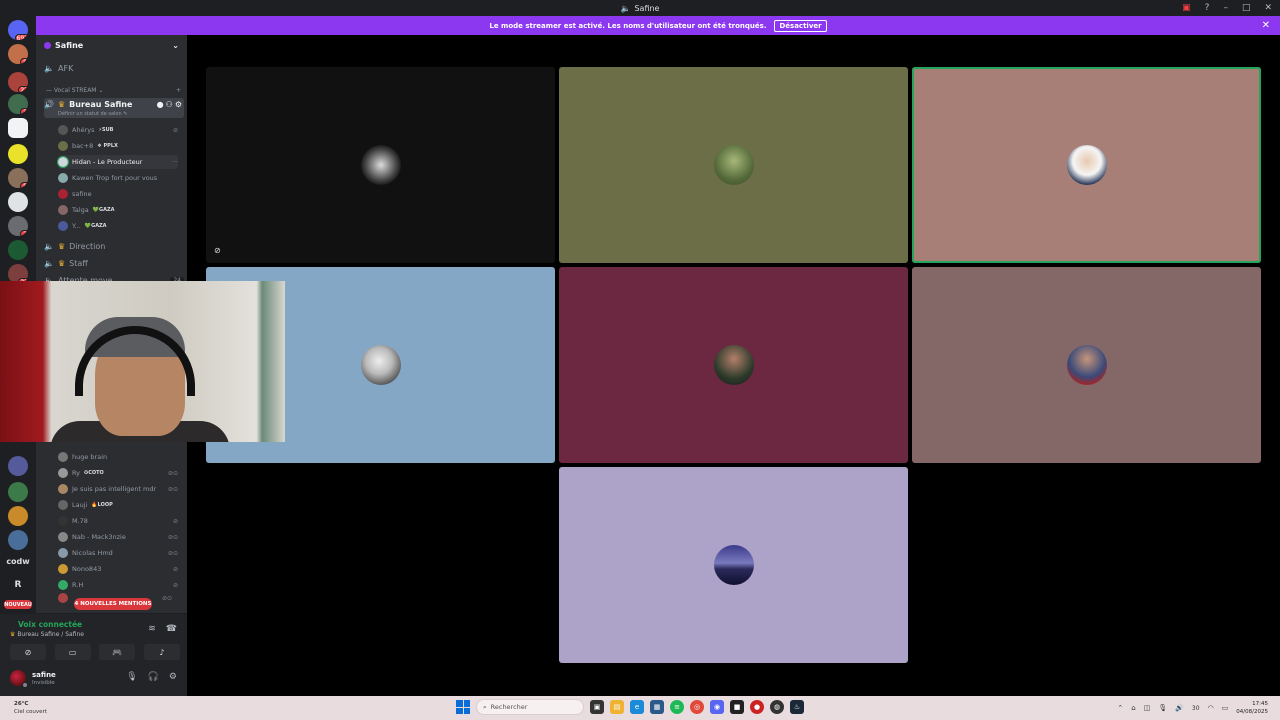 Image resolution: width=1280 pixels, height=720 pixels. What do you see at coordinates (18, 561) in the screenshot?
I see `server-codw: codw` at bounding box center [18, 561].